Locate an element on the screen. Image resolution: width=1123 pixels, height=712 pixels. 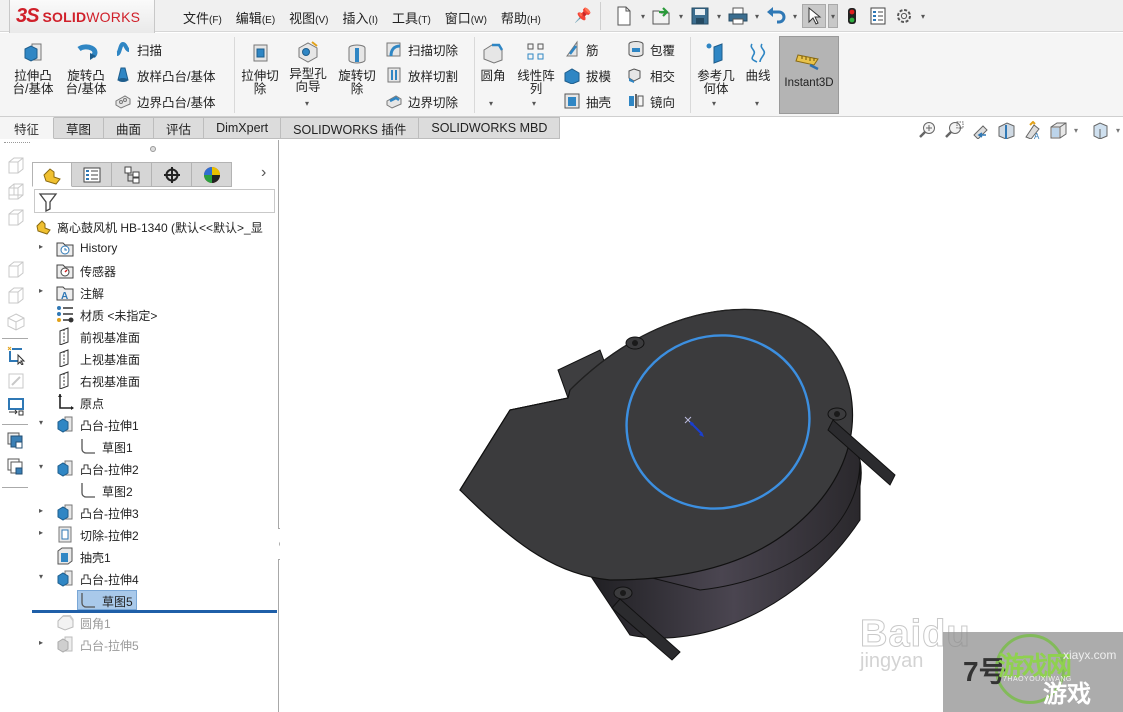
fillet-button: 圆角 is located at coordinates (493, 62).